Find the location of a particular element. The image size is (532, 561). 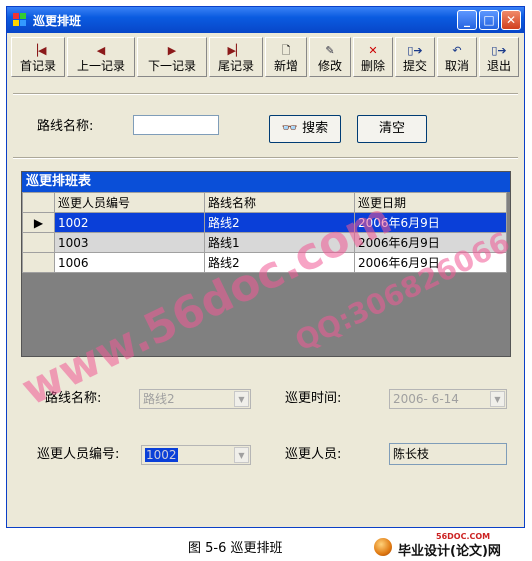

prev-record-button: ◀ 上一记录 is located at coordinates (101, 57).